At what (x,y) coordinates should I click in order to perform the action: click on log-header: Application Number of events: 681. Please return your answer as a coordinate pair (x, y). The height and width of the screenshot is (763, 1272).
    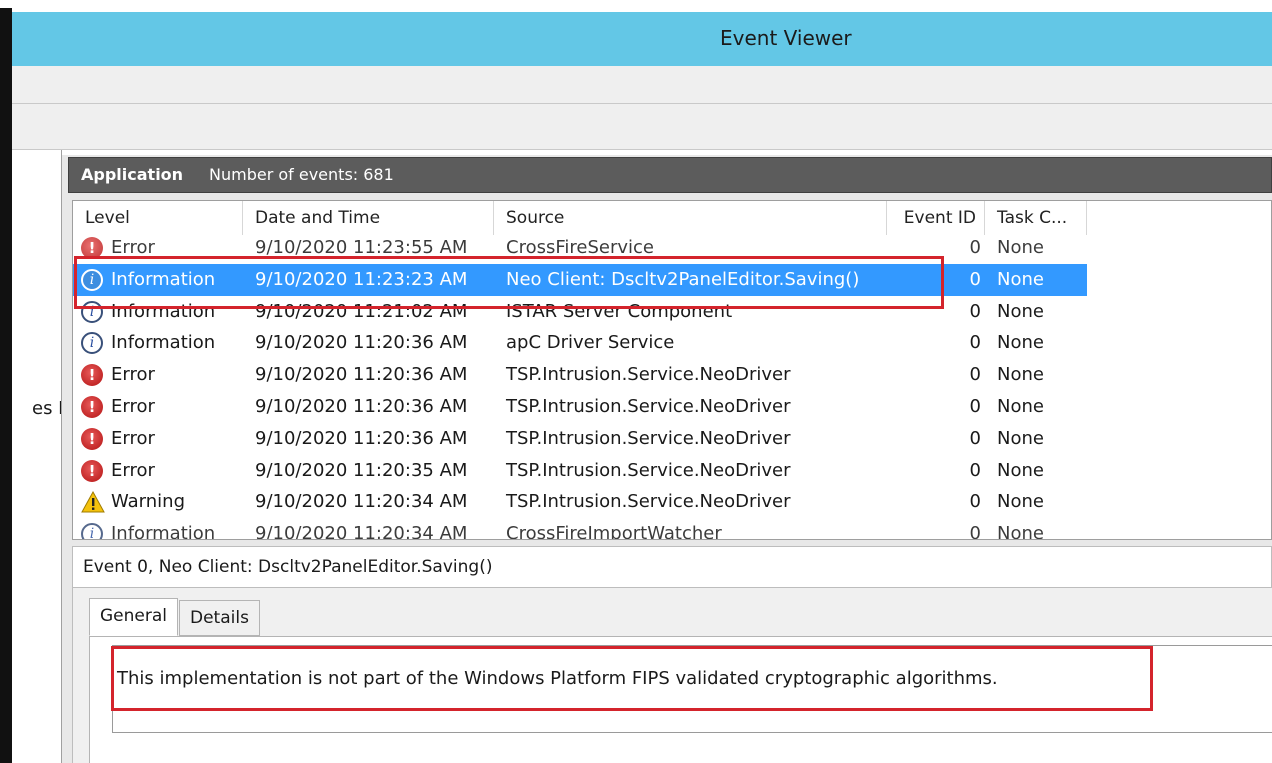
    Looking at the image, I should click on (670, 175).